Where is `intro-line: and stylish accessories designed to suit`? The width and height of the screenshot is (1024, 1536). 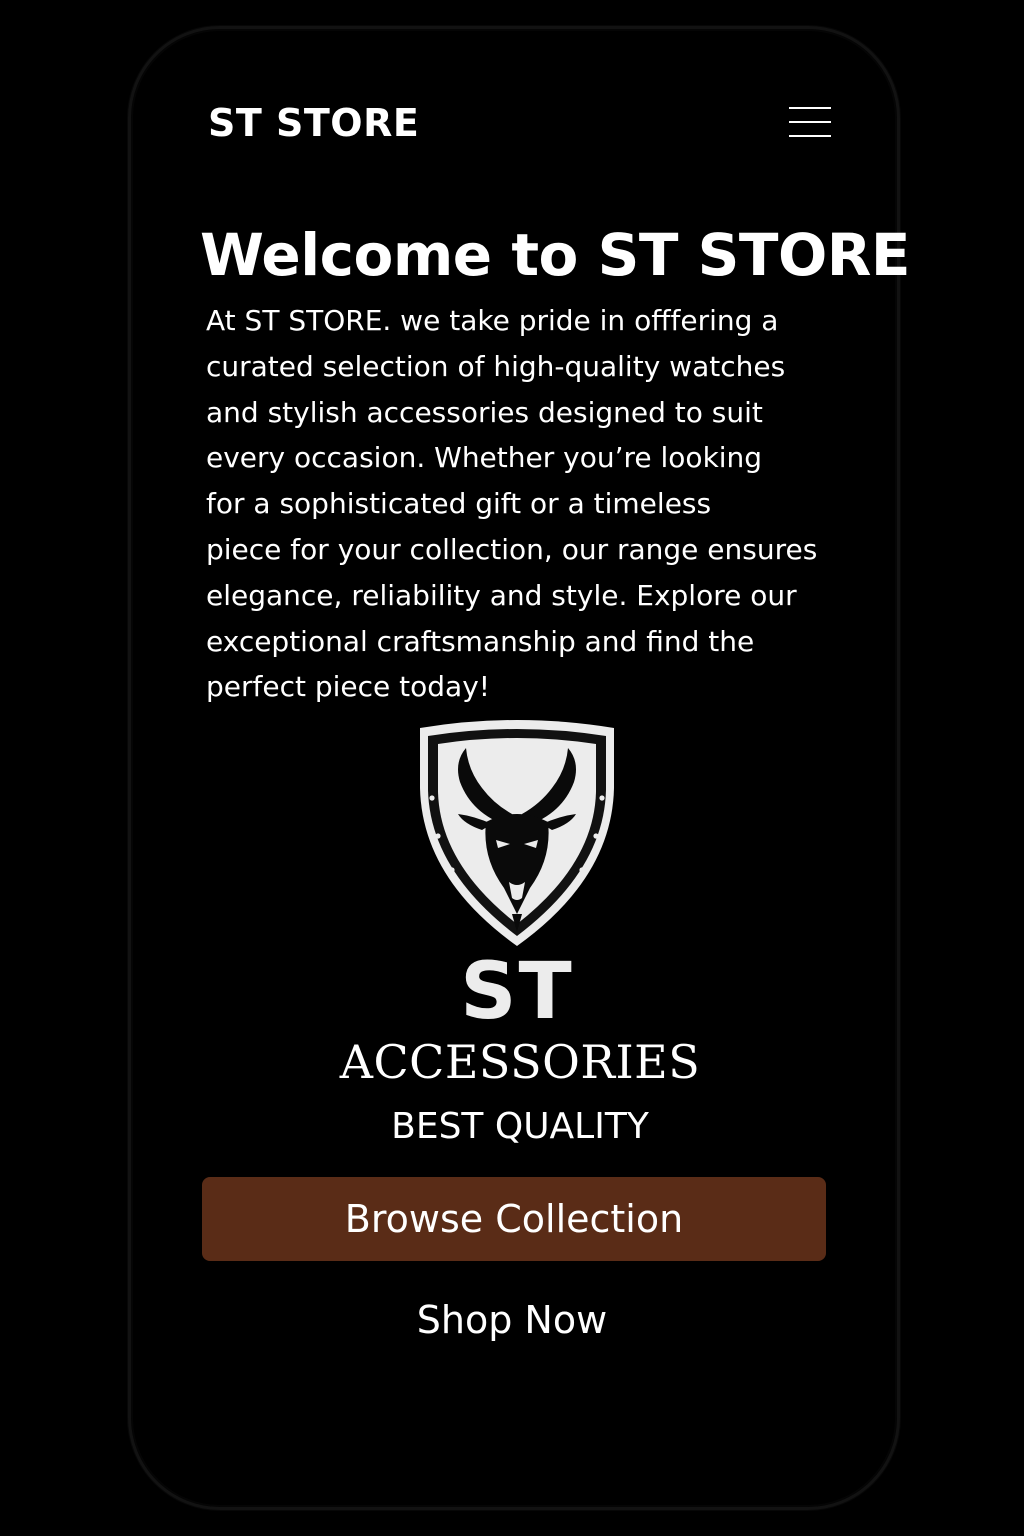 intro-line: and stylish accessories designed to suit is located at coordinates (484, 412).